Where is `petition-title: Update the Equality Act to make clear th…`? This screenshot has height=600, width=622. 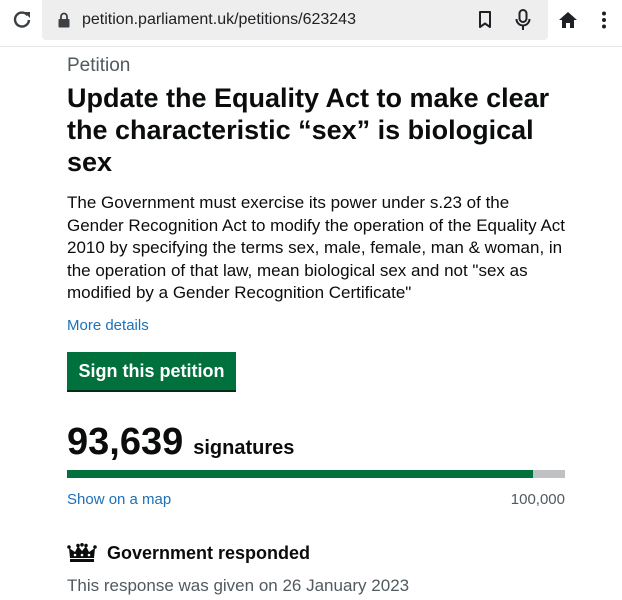 petition-title: Update the Equality Act to make clear th… is located at coordinates (308, 130).